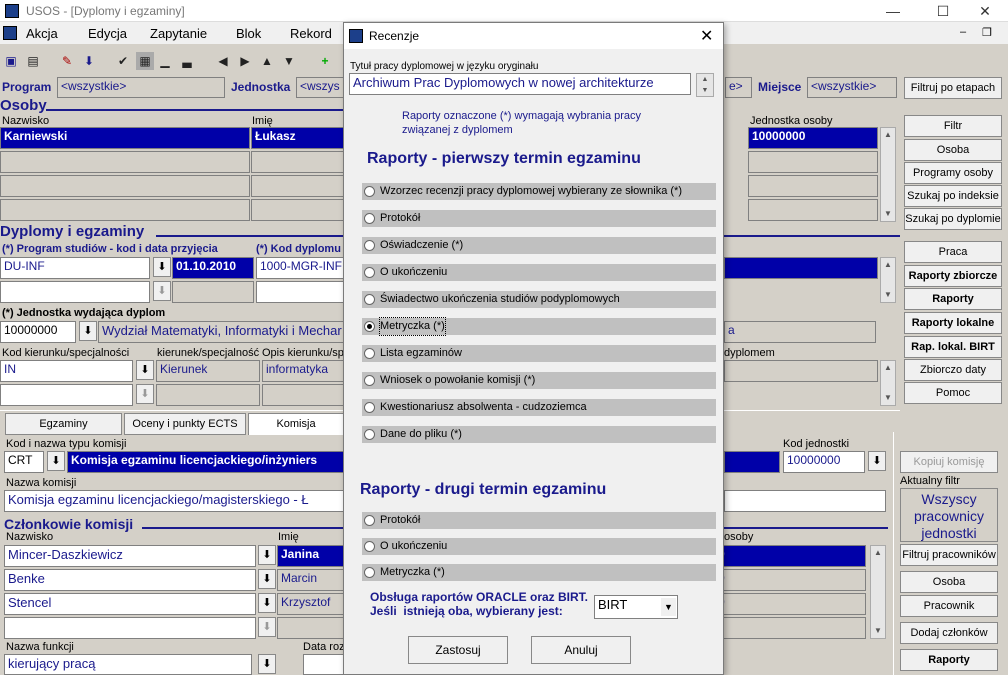 The height and width of the screenshot is (675, 1008). I want to click on filtr-button: Filtr, so click(953, 126).